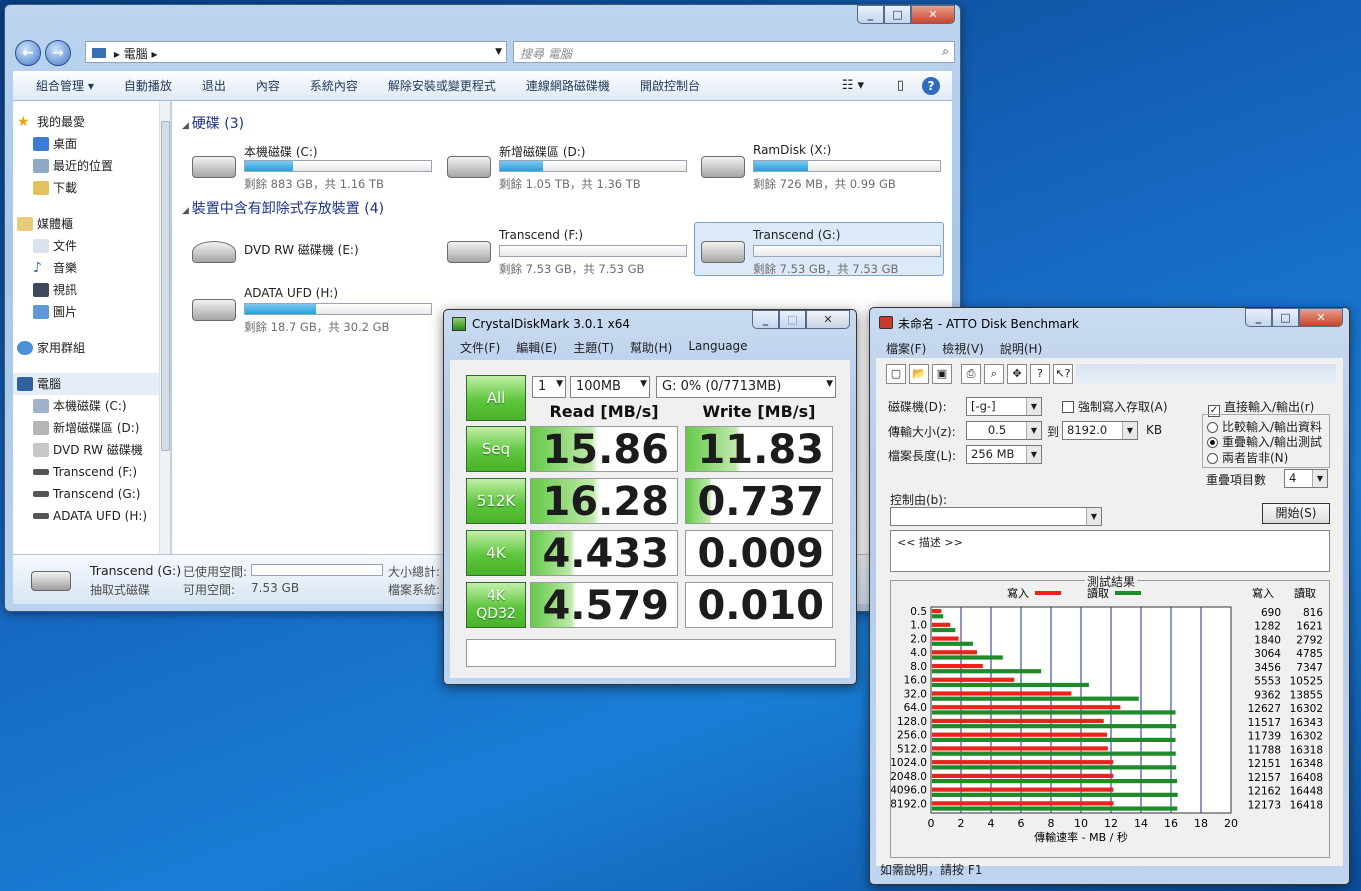 Image resolution: width=1361 pixels, height=891 pixels. What do you see at coordinates (1021, 348) in the screenshot?
I see `menu-help: 說明(H)` at bounding box center [1021, 348].